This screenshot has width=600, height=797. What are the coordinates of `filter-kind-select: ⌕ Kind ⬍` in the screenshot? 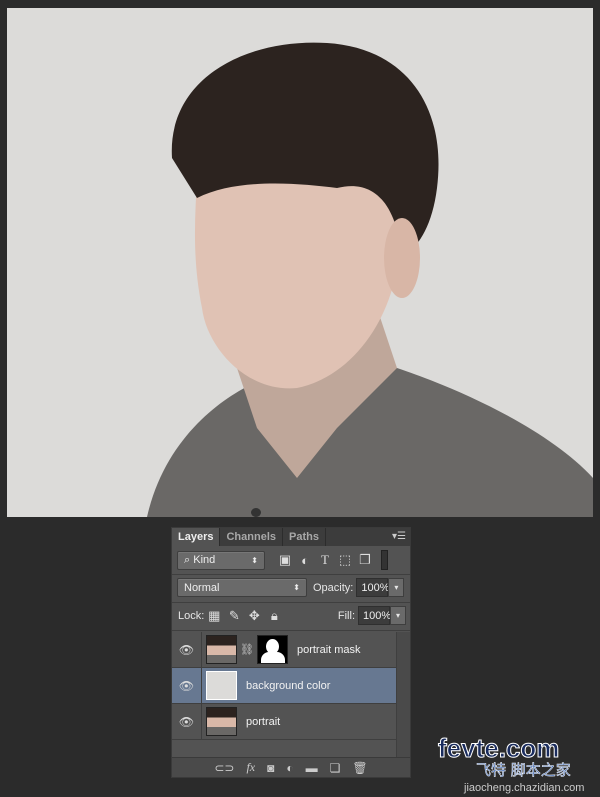 It's located at (221, 560).